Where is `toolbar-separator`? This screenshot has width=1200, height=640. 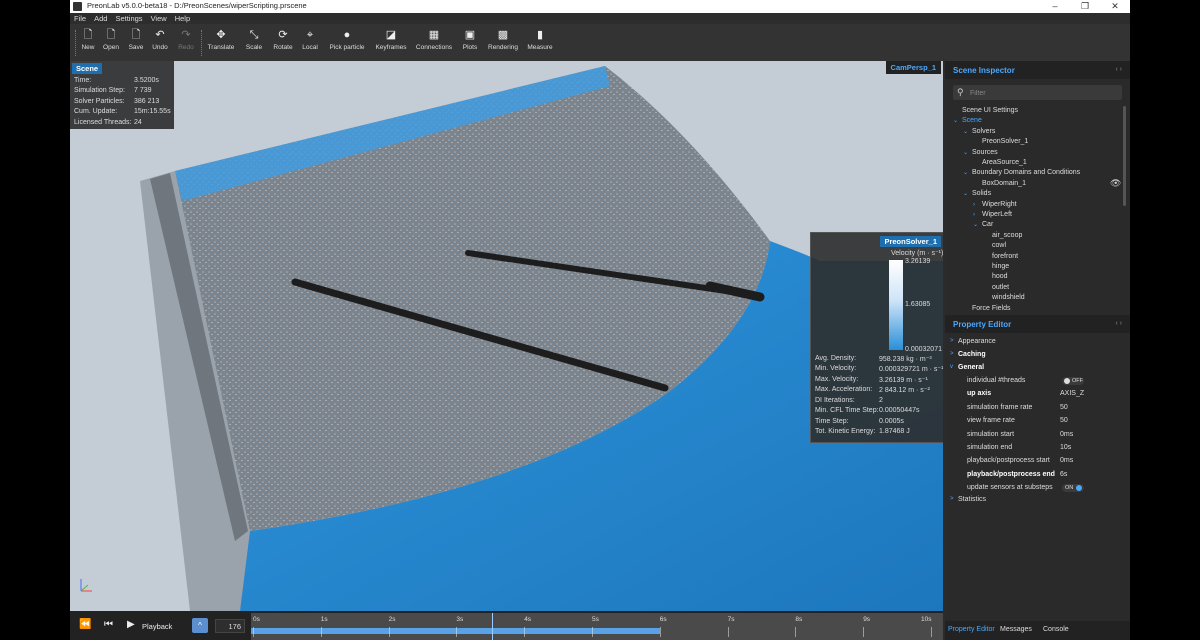
toolbar-separator is located at coordinates (202, 43).